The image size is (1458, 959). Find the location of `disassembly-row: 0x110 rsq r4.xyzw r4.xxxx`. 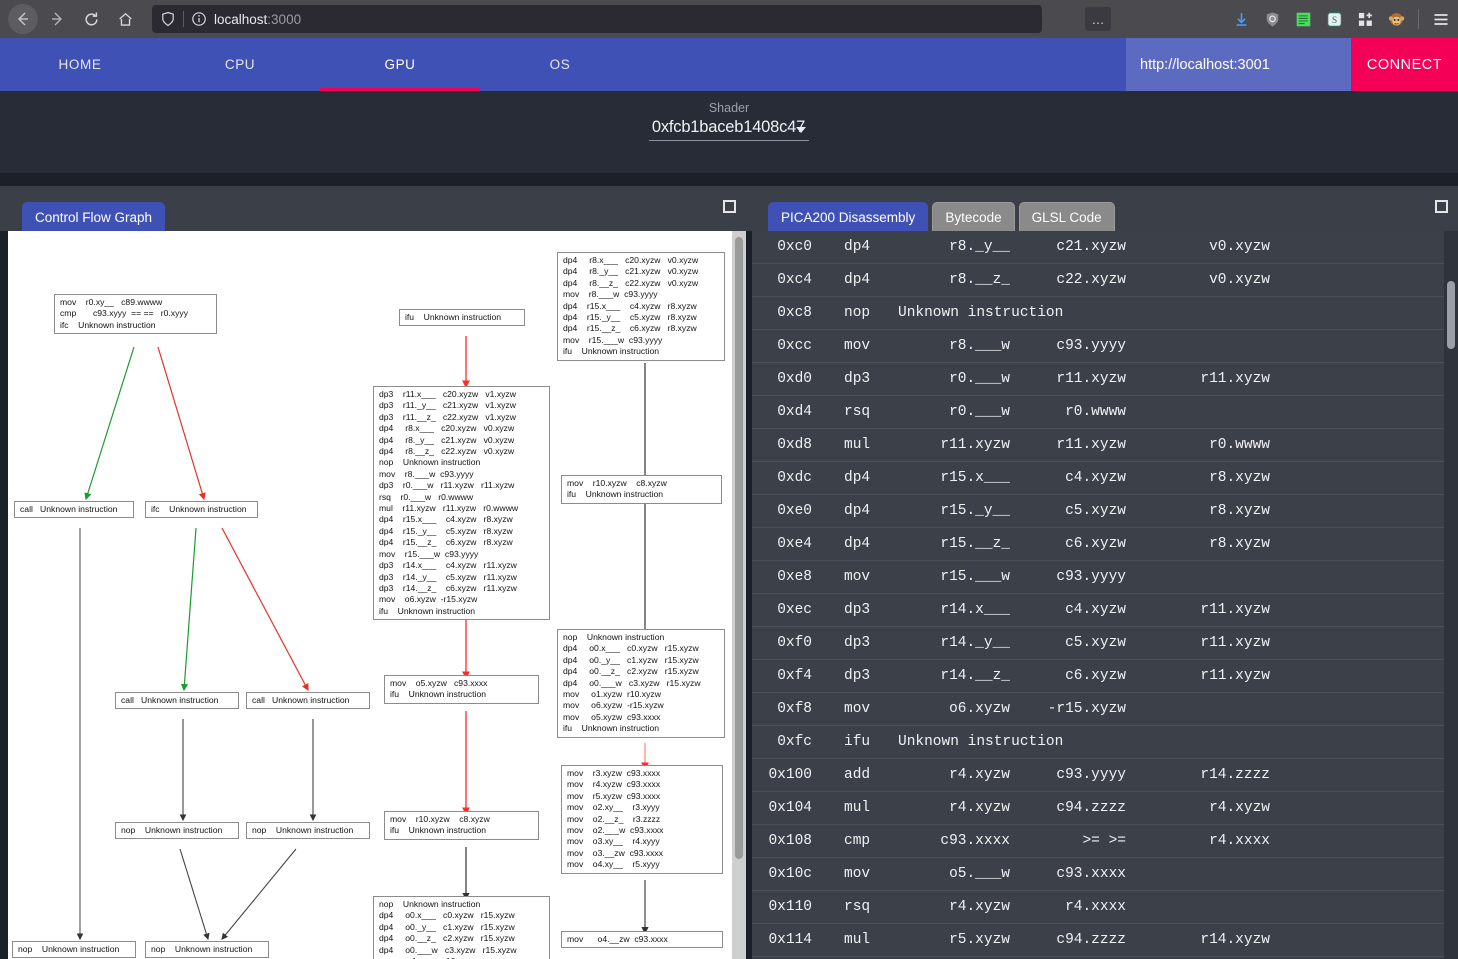

disassembly-row: 0x110 rsq r4.xyzw r4.xxxx is located at coordinates (1098, 907).